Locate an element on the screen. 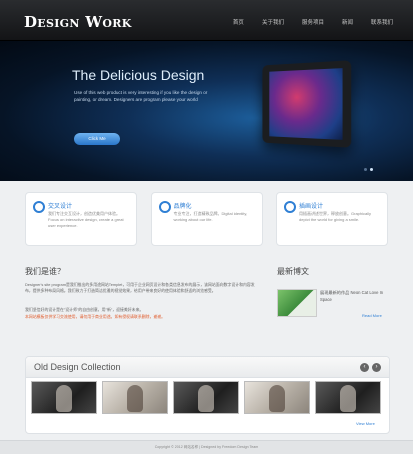  hero-button: Click Me is located at coordinates (97, 139).